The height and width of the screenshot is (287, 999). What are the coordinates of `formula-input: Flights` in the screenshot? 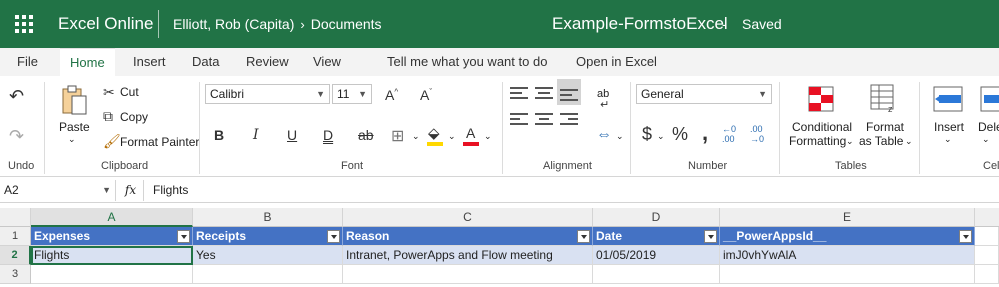 It's located at (170, 190).